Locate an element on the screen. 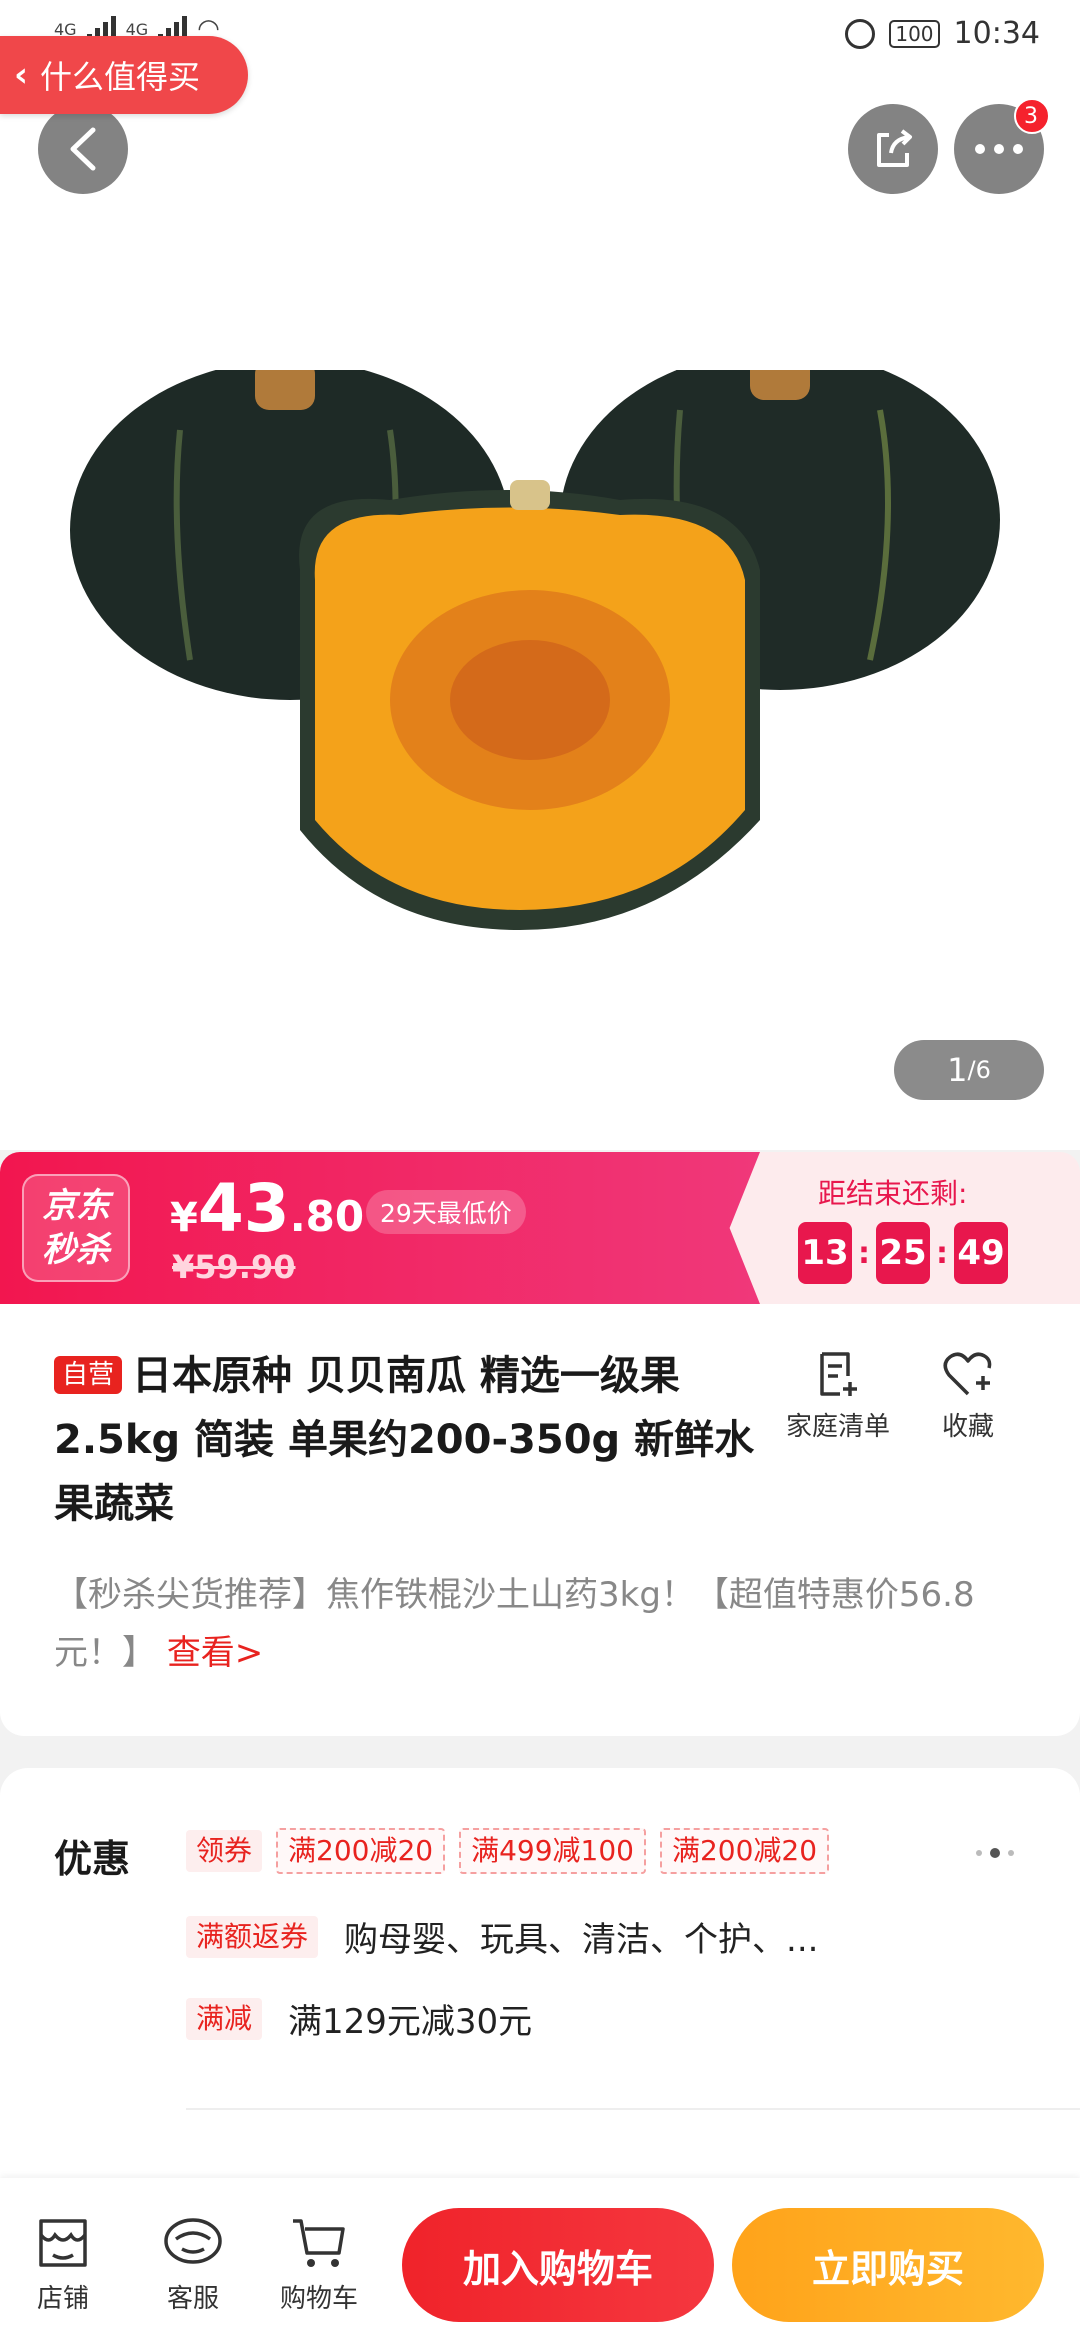 Image resolution: width=1080 pixels, height=2340 pixels. discount-text: 满129元减30元 is located at coordinates (410, 2022).